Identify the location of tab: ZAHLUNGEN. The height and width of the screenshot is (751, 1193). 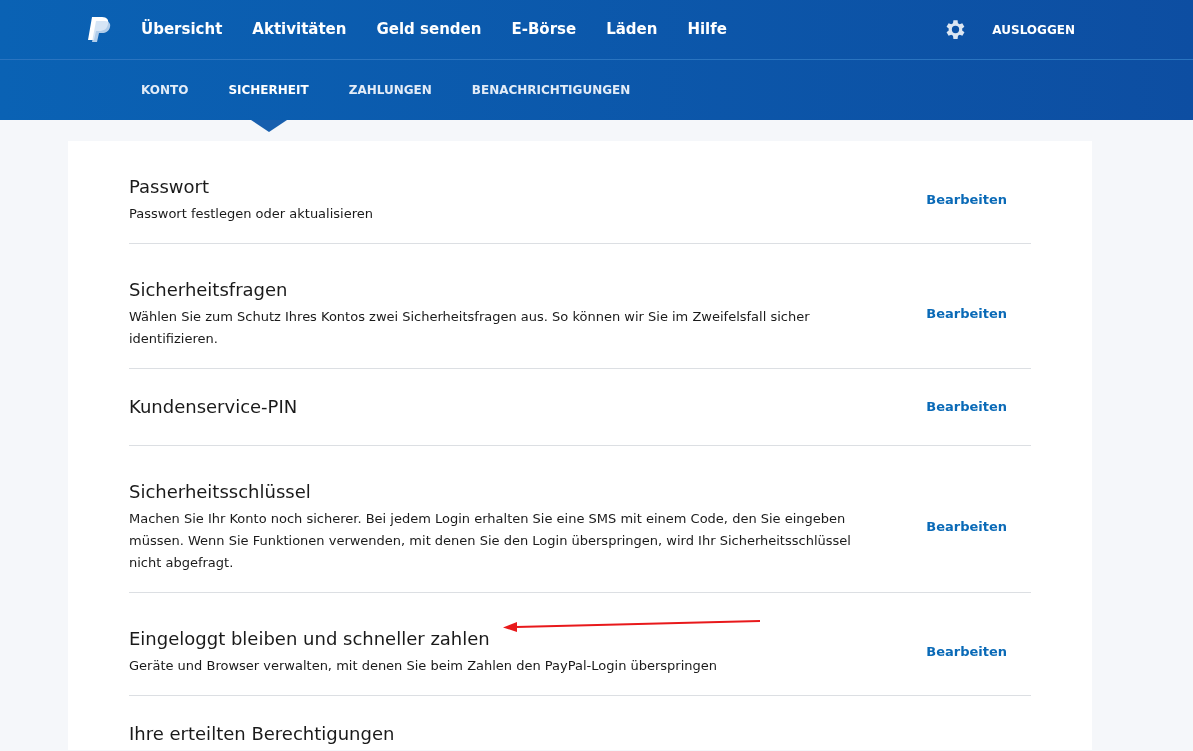
(390, 90).